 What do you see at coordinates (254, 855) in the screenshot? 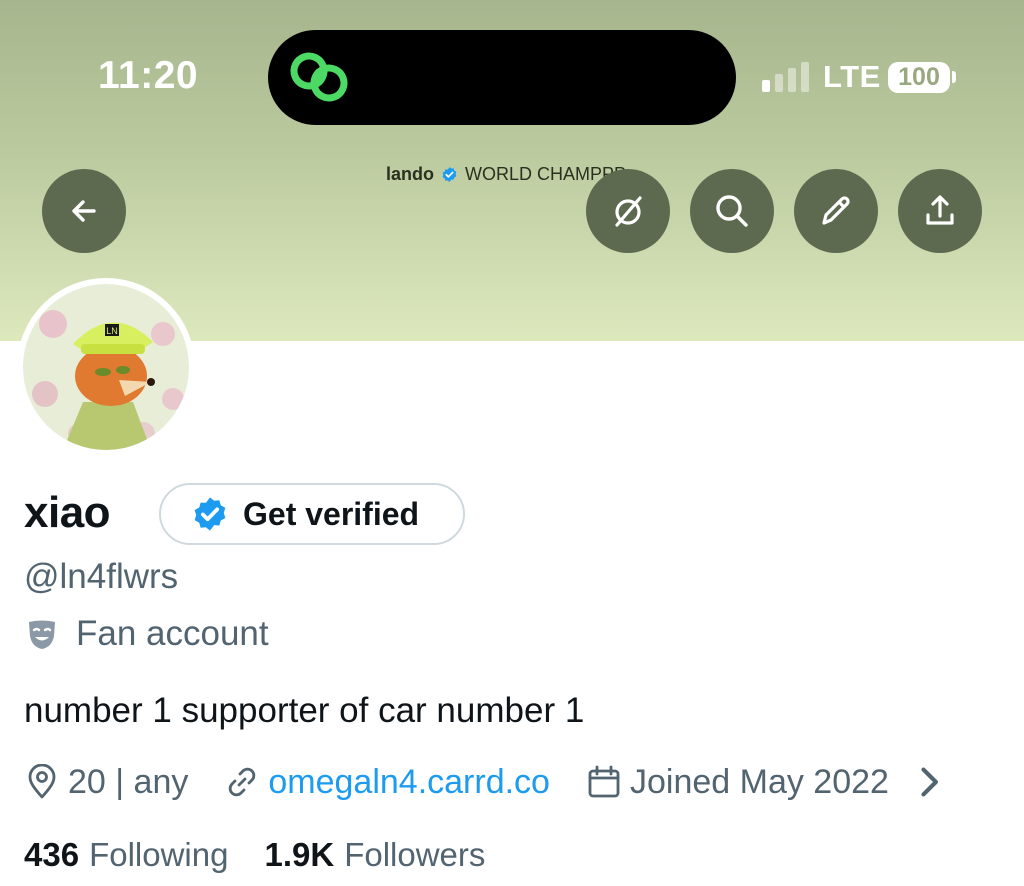
I see `follow-stats: 436 Following 1.9K Followers` at bounding box center [254, 855].